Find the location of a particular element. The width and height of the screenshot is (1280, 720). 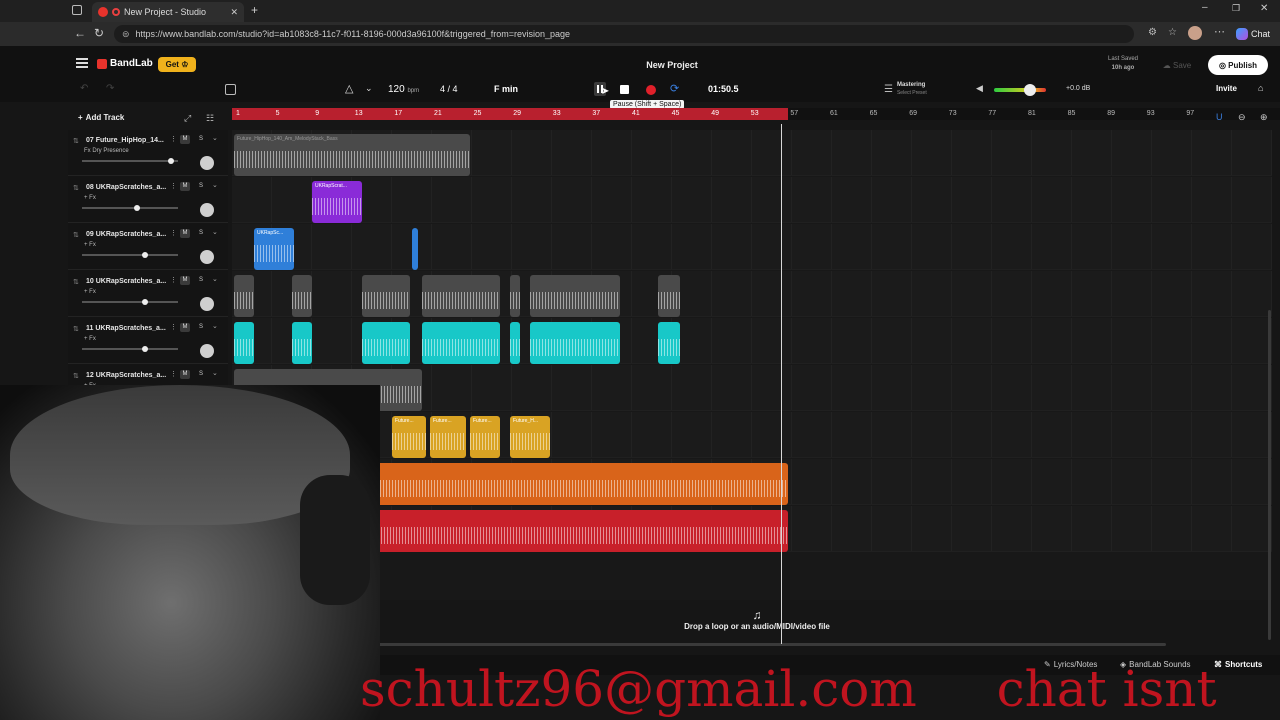

browser-tab: New Project - Studio ✕ is located at coordinates (168, 12).